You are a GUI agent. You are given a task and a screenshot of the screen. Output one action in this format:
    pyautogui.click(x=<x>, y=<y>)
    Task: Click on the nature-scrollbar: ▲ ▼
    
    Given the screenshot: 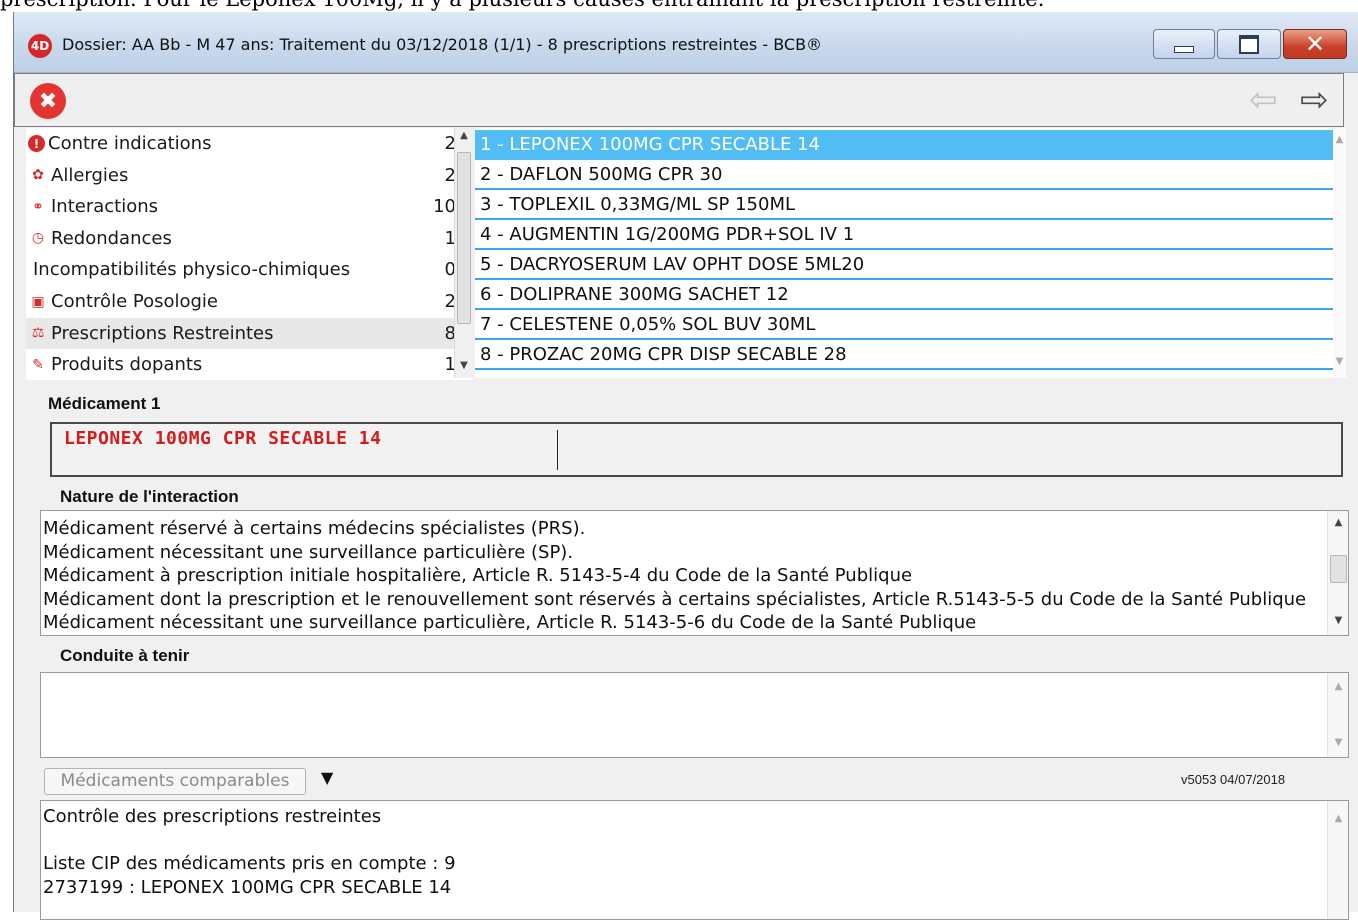 What is the action you would take?
    pyautogui.click(x=1337, y=573)
    